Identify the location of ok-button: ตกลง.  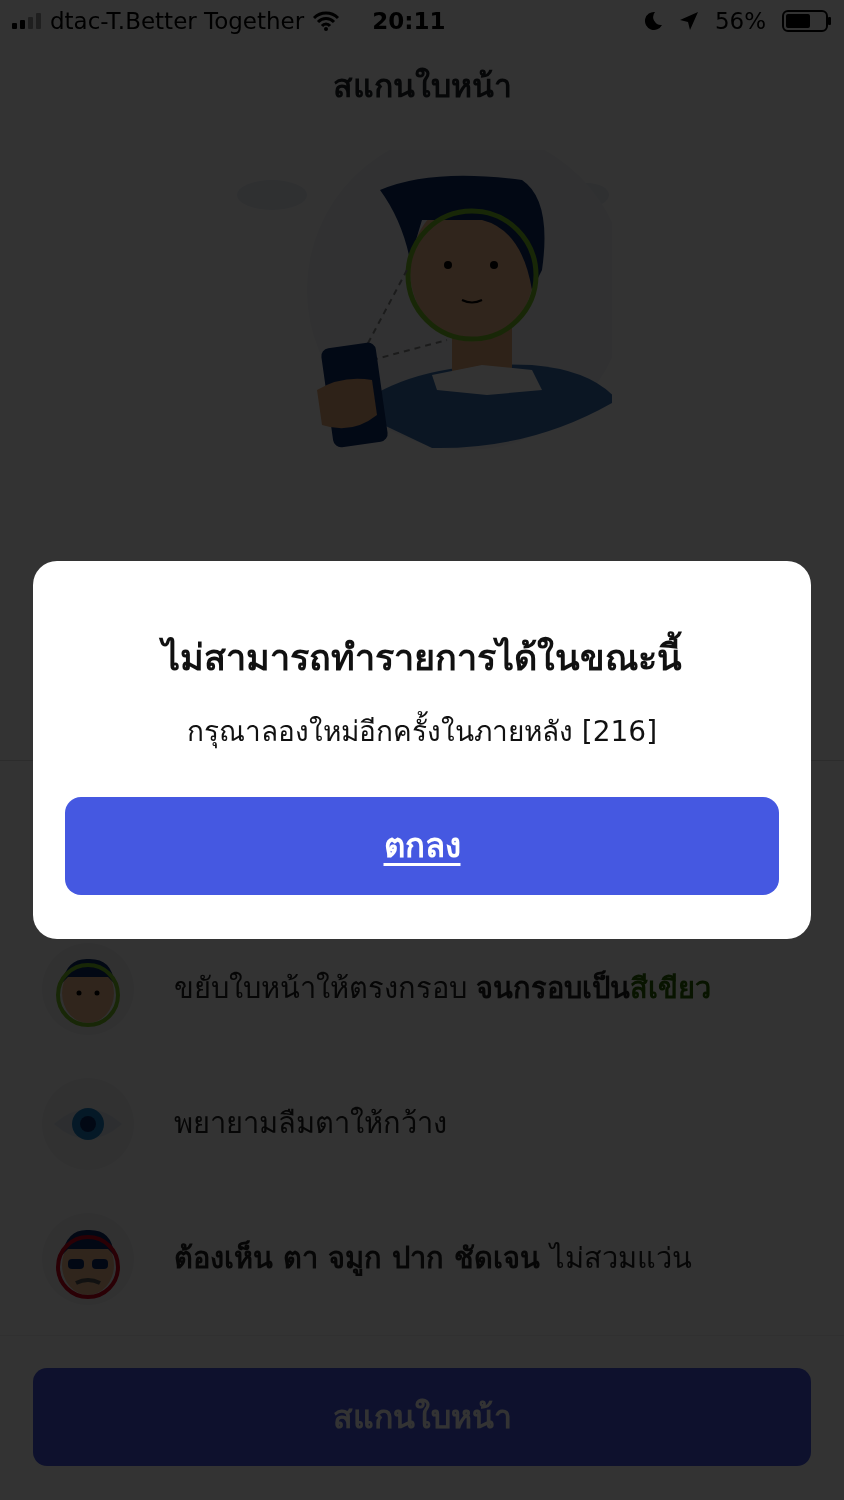
(422, 846).